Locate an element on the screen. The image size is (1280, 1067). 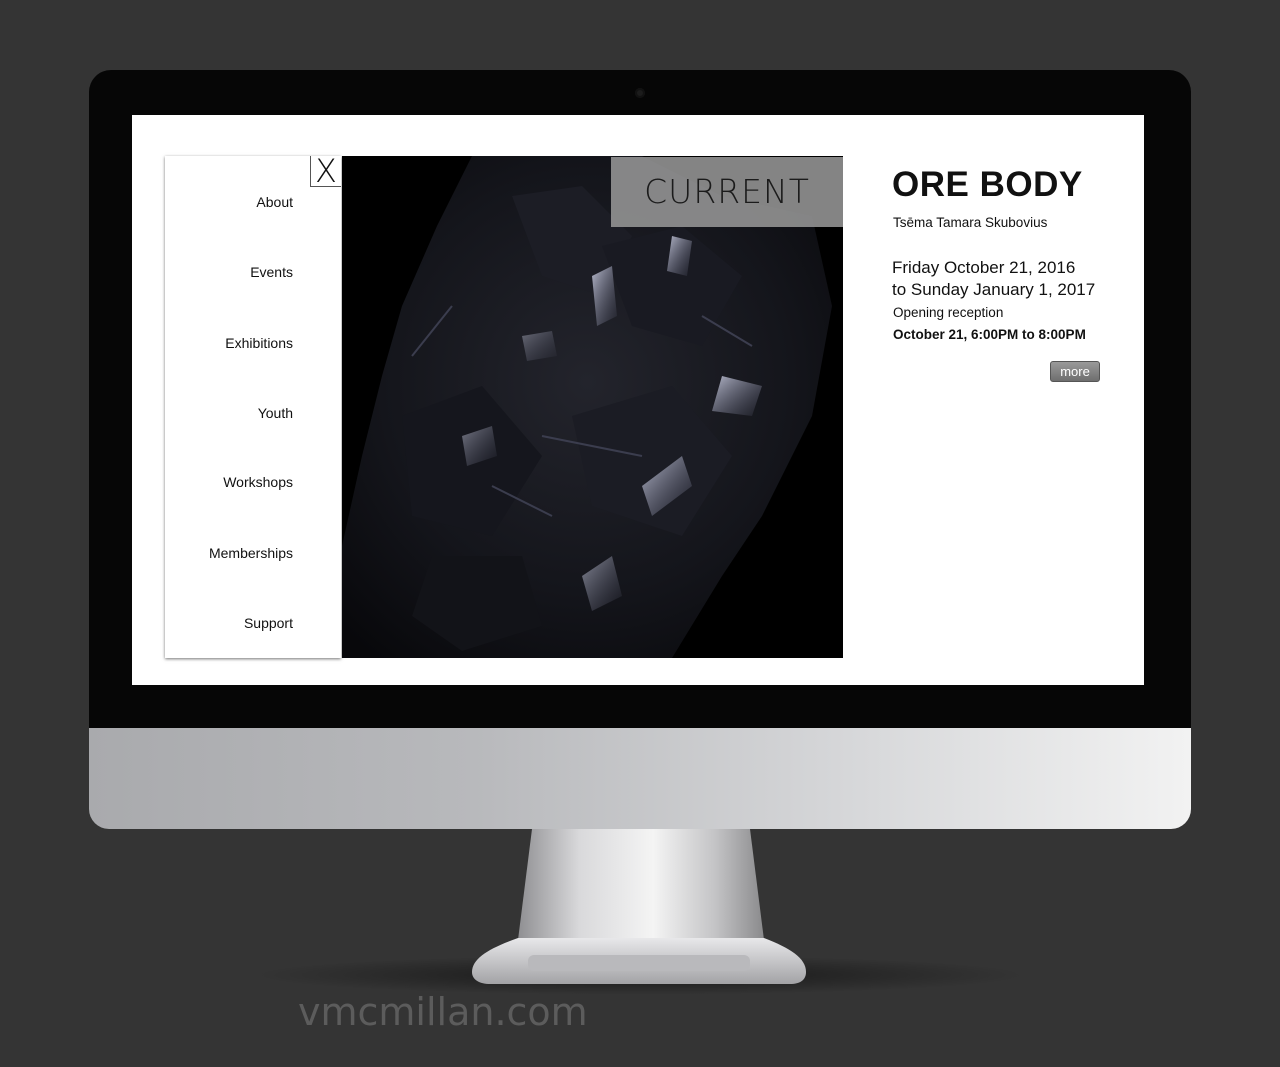
camera-icon is located at coordinates (640, 93).